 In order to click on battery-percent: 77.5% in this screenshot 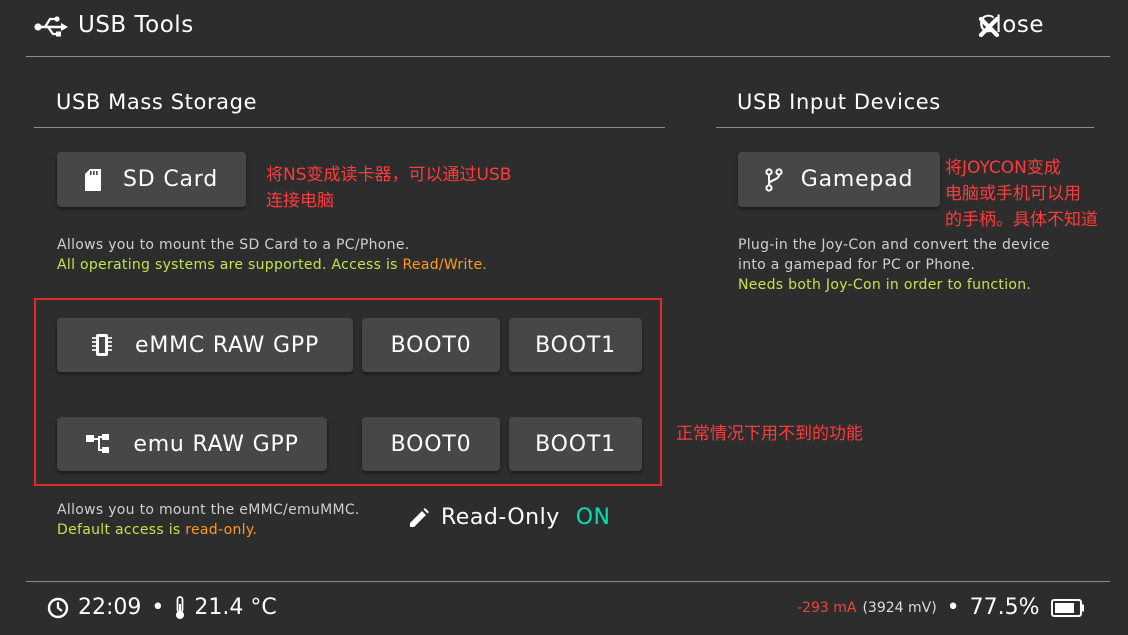, I will do `click(1004, 607)`.